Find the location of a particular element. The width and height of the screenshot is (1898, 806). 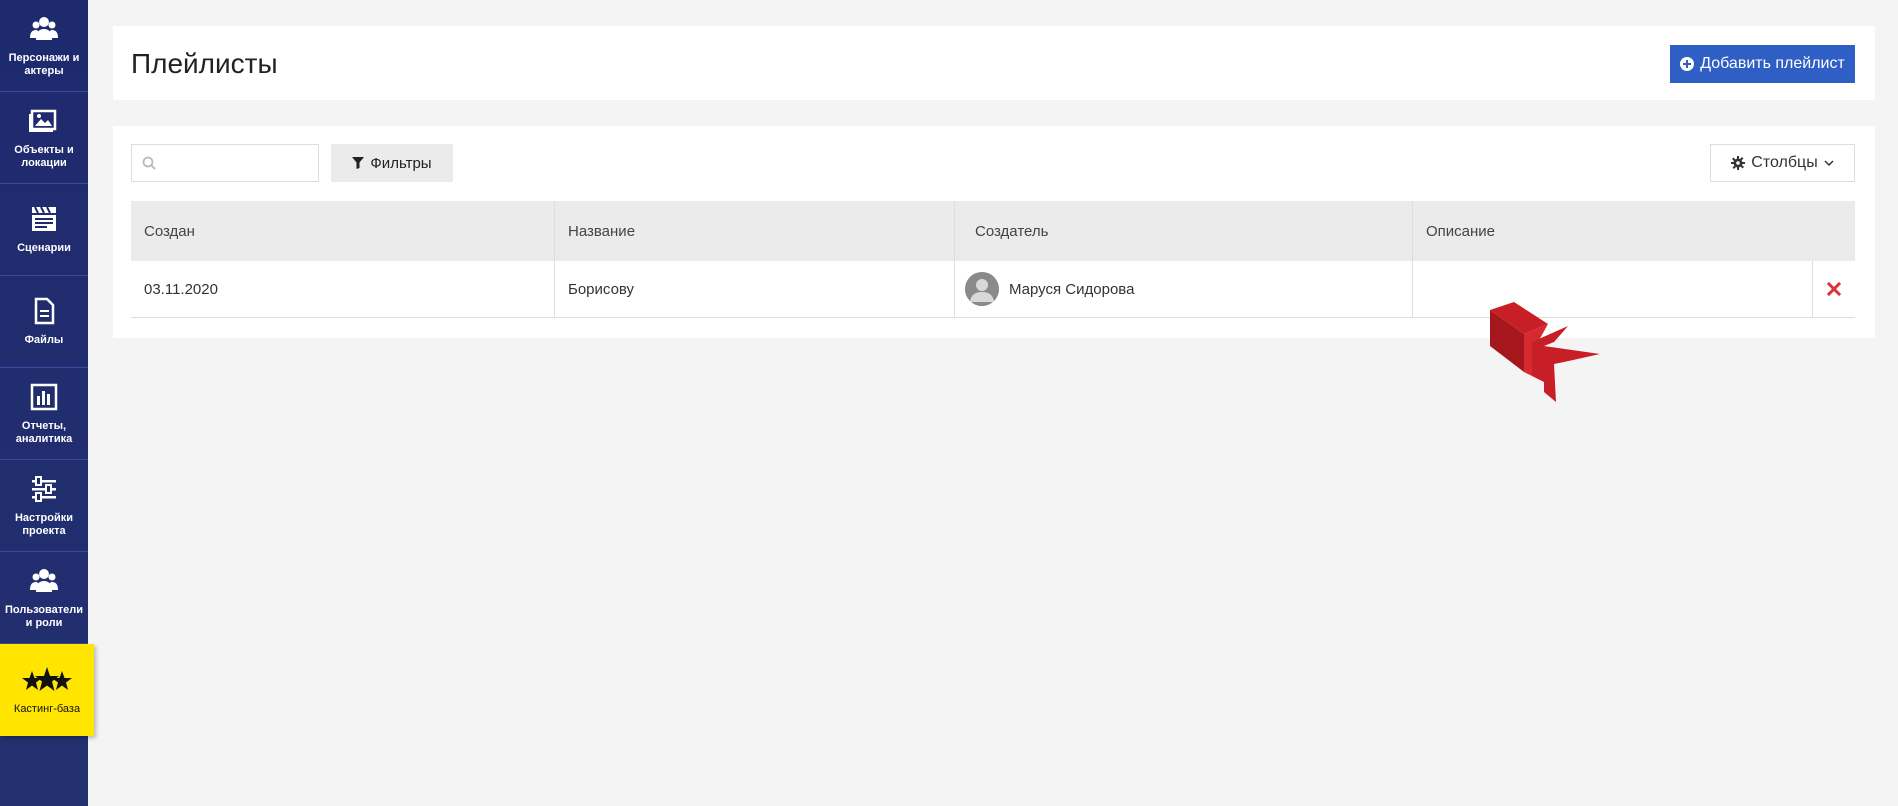

filters-label: Фильтры is located at coordinates (401, 163).